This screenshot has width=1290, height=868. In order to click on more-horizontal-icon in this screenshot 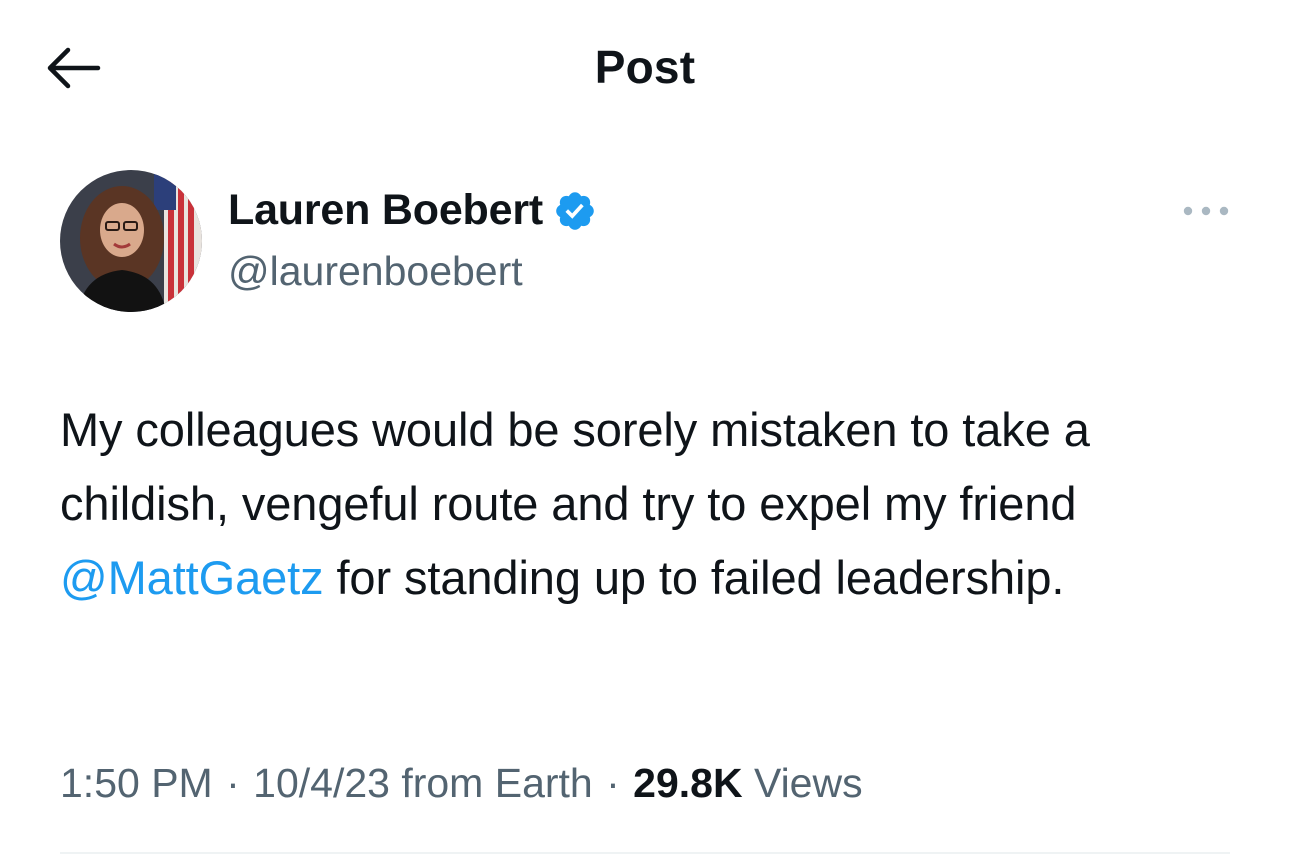, I will do `click(1206, 211)`.